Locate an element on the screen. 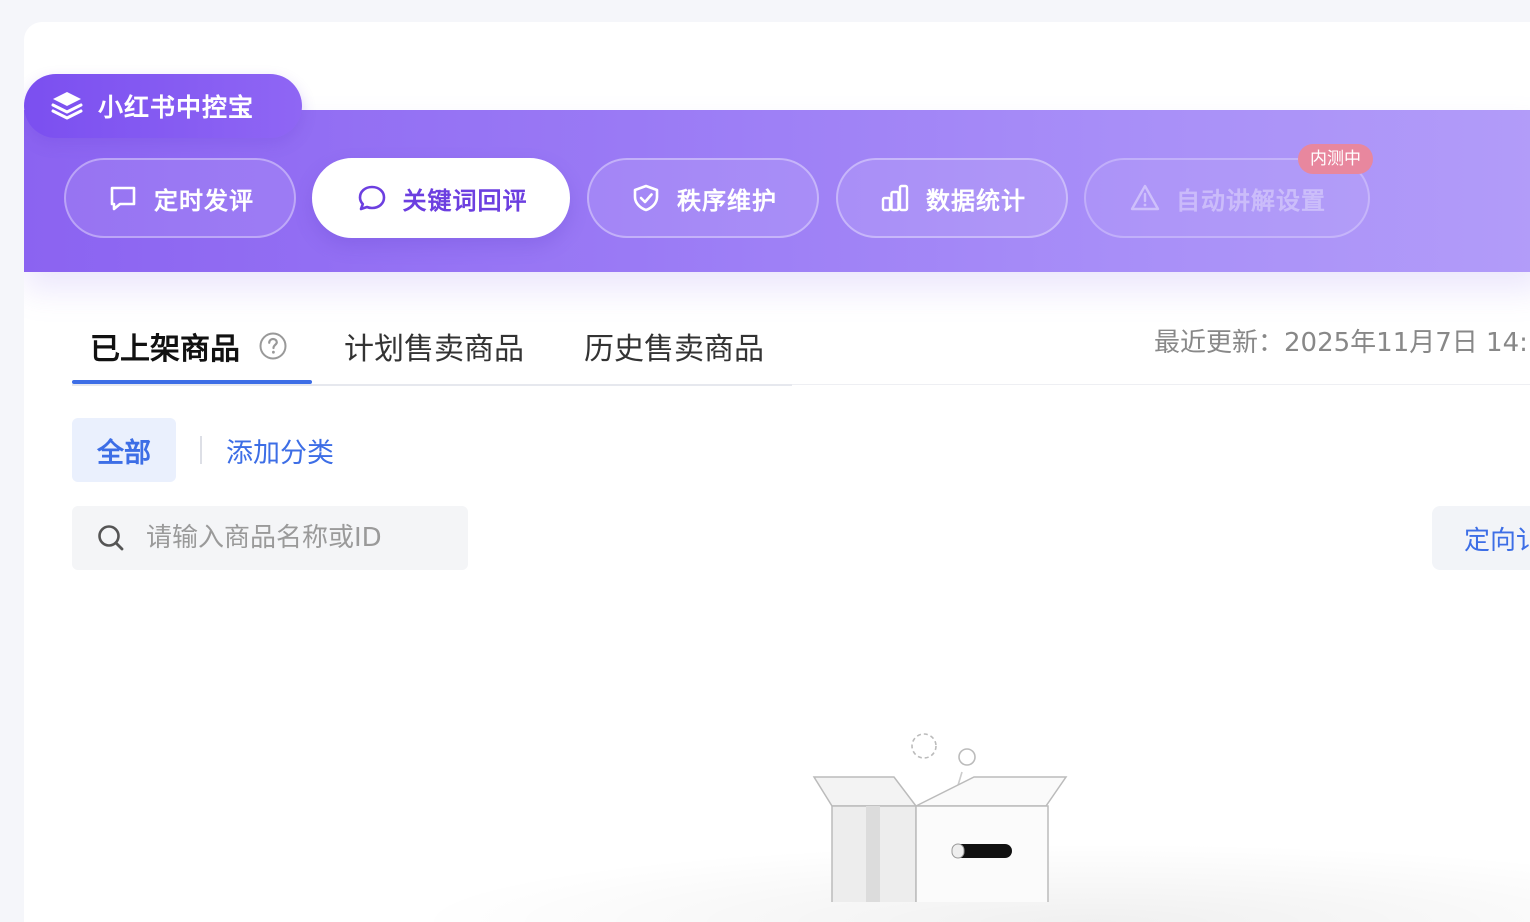 The width and height of the screenshot is (1530, 922). brand-logo: 小红书中控宝 is located at coordinates (163, 106).